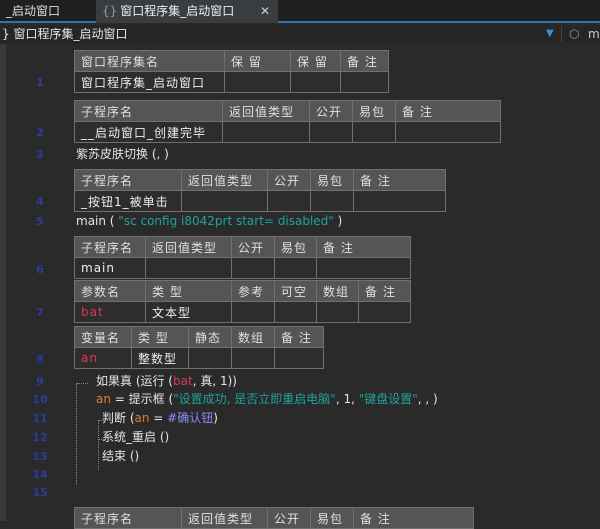 This screenshot has width=600, height=529. What do you see at coordinates (40, 474) in the screenshot?
I see `line-number: 14` at bounding box center [40, 474].